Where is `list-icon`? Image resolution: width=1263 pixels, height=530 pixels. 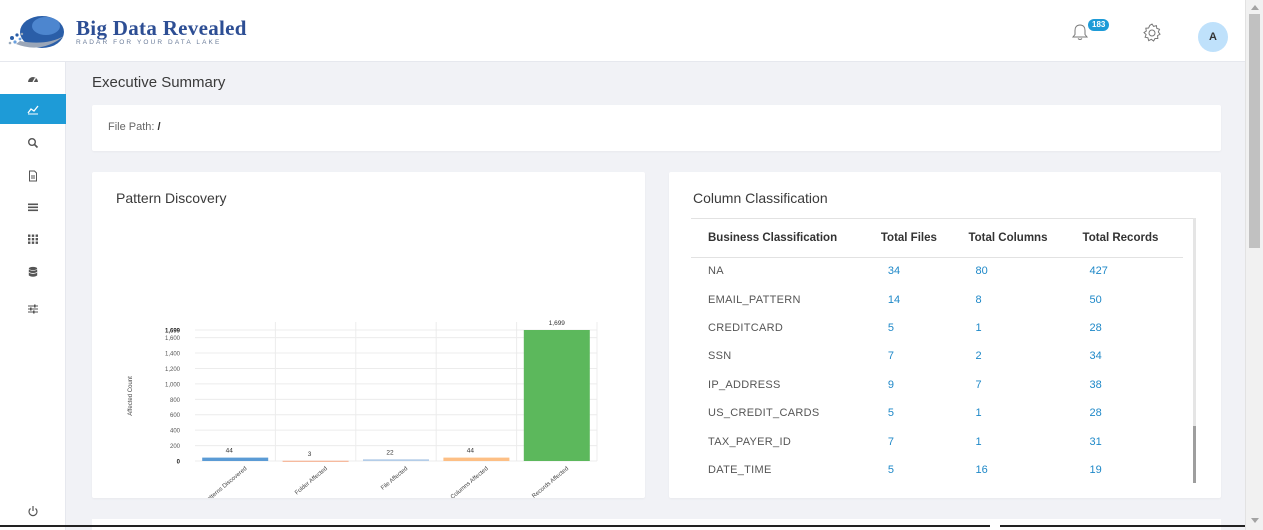 list-icon is located at coordinates (33, 207).